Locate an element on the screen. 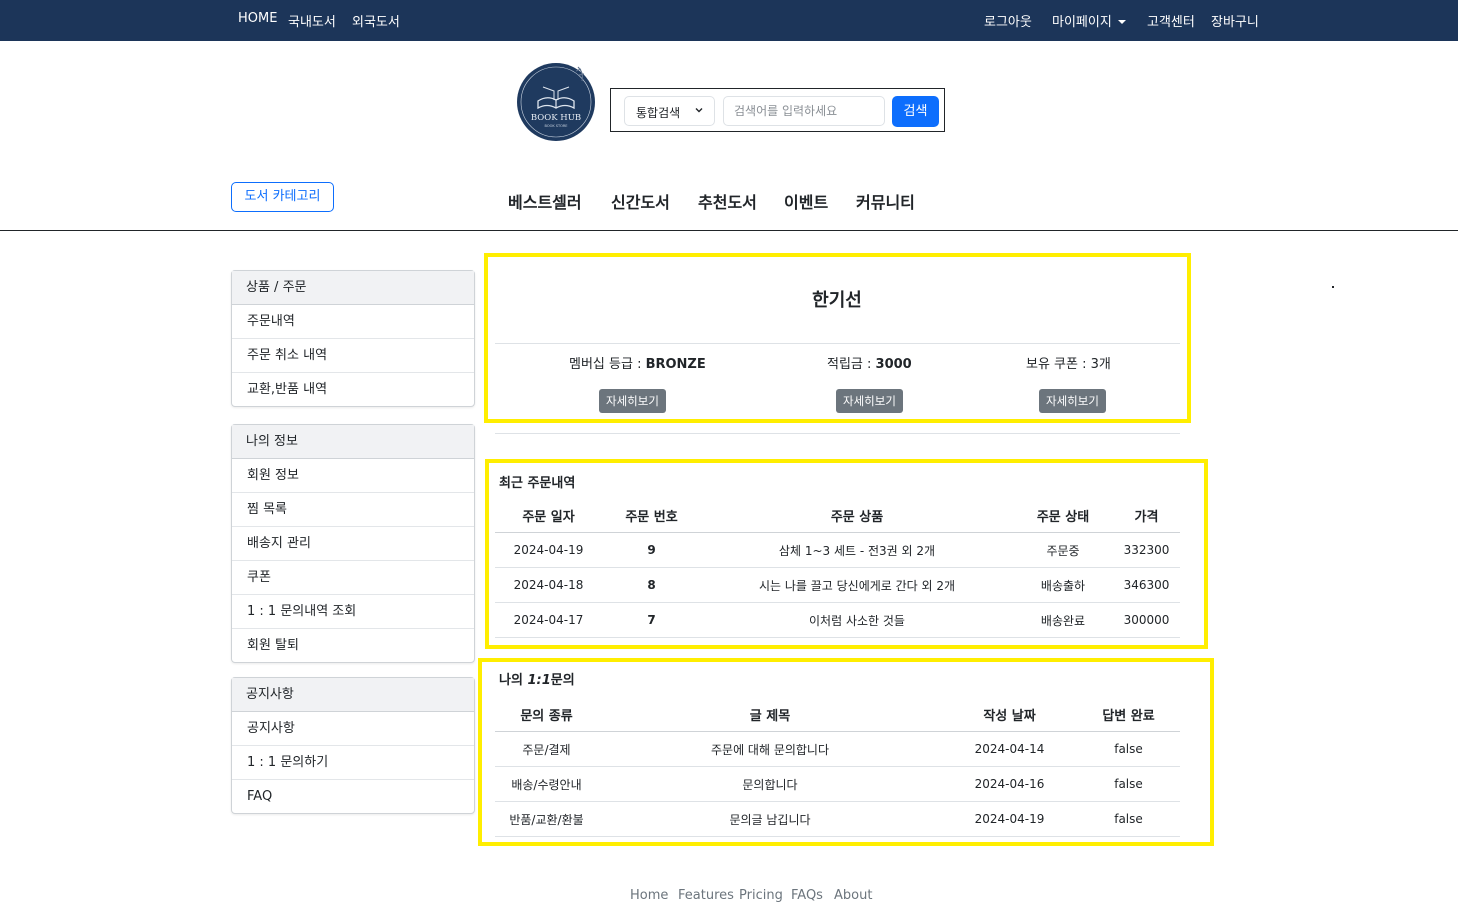 The image size is (1458, 915). nav-home-link: HOME is located at coordinates (257, 18).